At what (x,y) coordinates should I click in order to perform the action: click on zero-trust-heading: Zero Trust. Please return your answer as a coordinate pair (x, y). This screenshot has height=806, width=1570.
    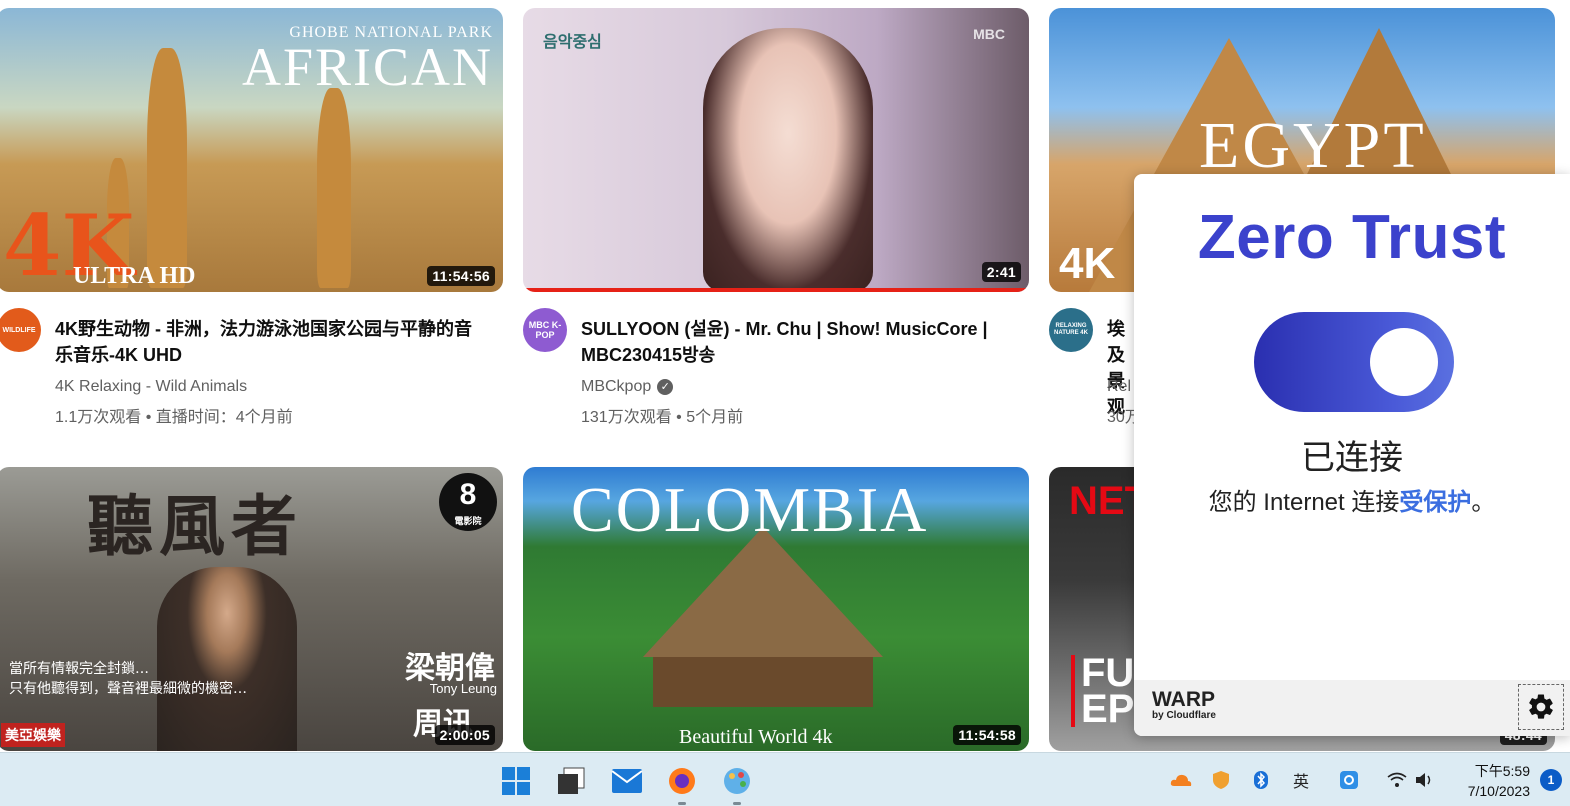
    Looking at the image, I should click on (1352, 237).